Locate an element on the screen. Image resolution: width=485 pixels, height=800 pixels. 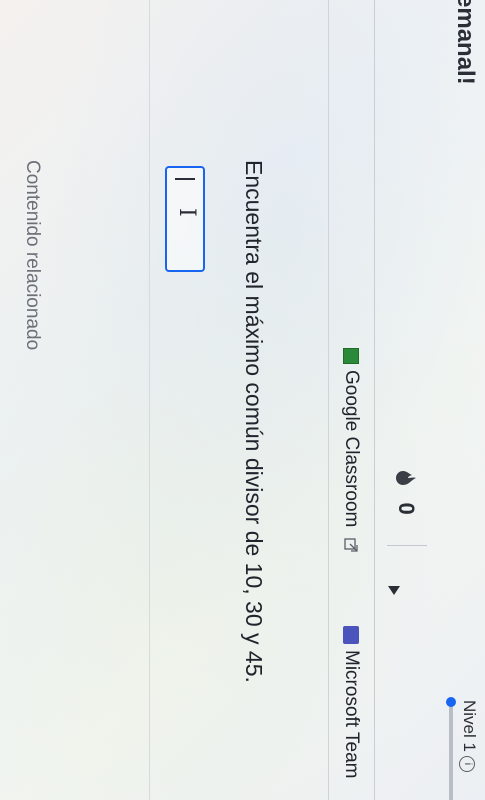
microsoft-teams-link: Microsoft Team is located at coordinates (351, 702).